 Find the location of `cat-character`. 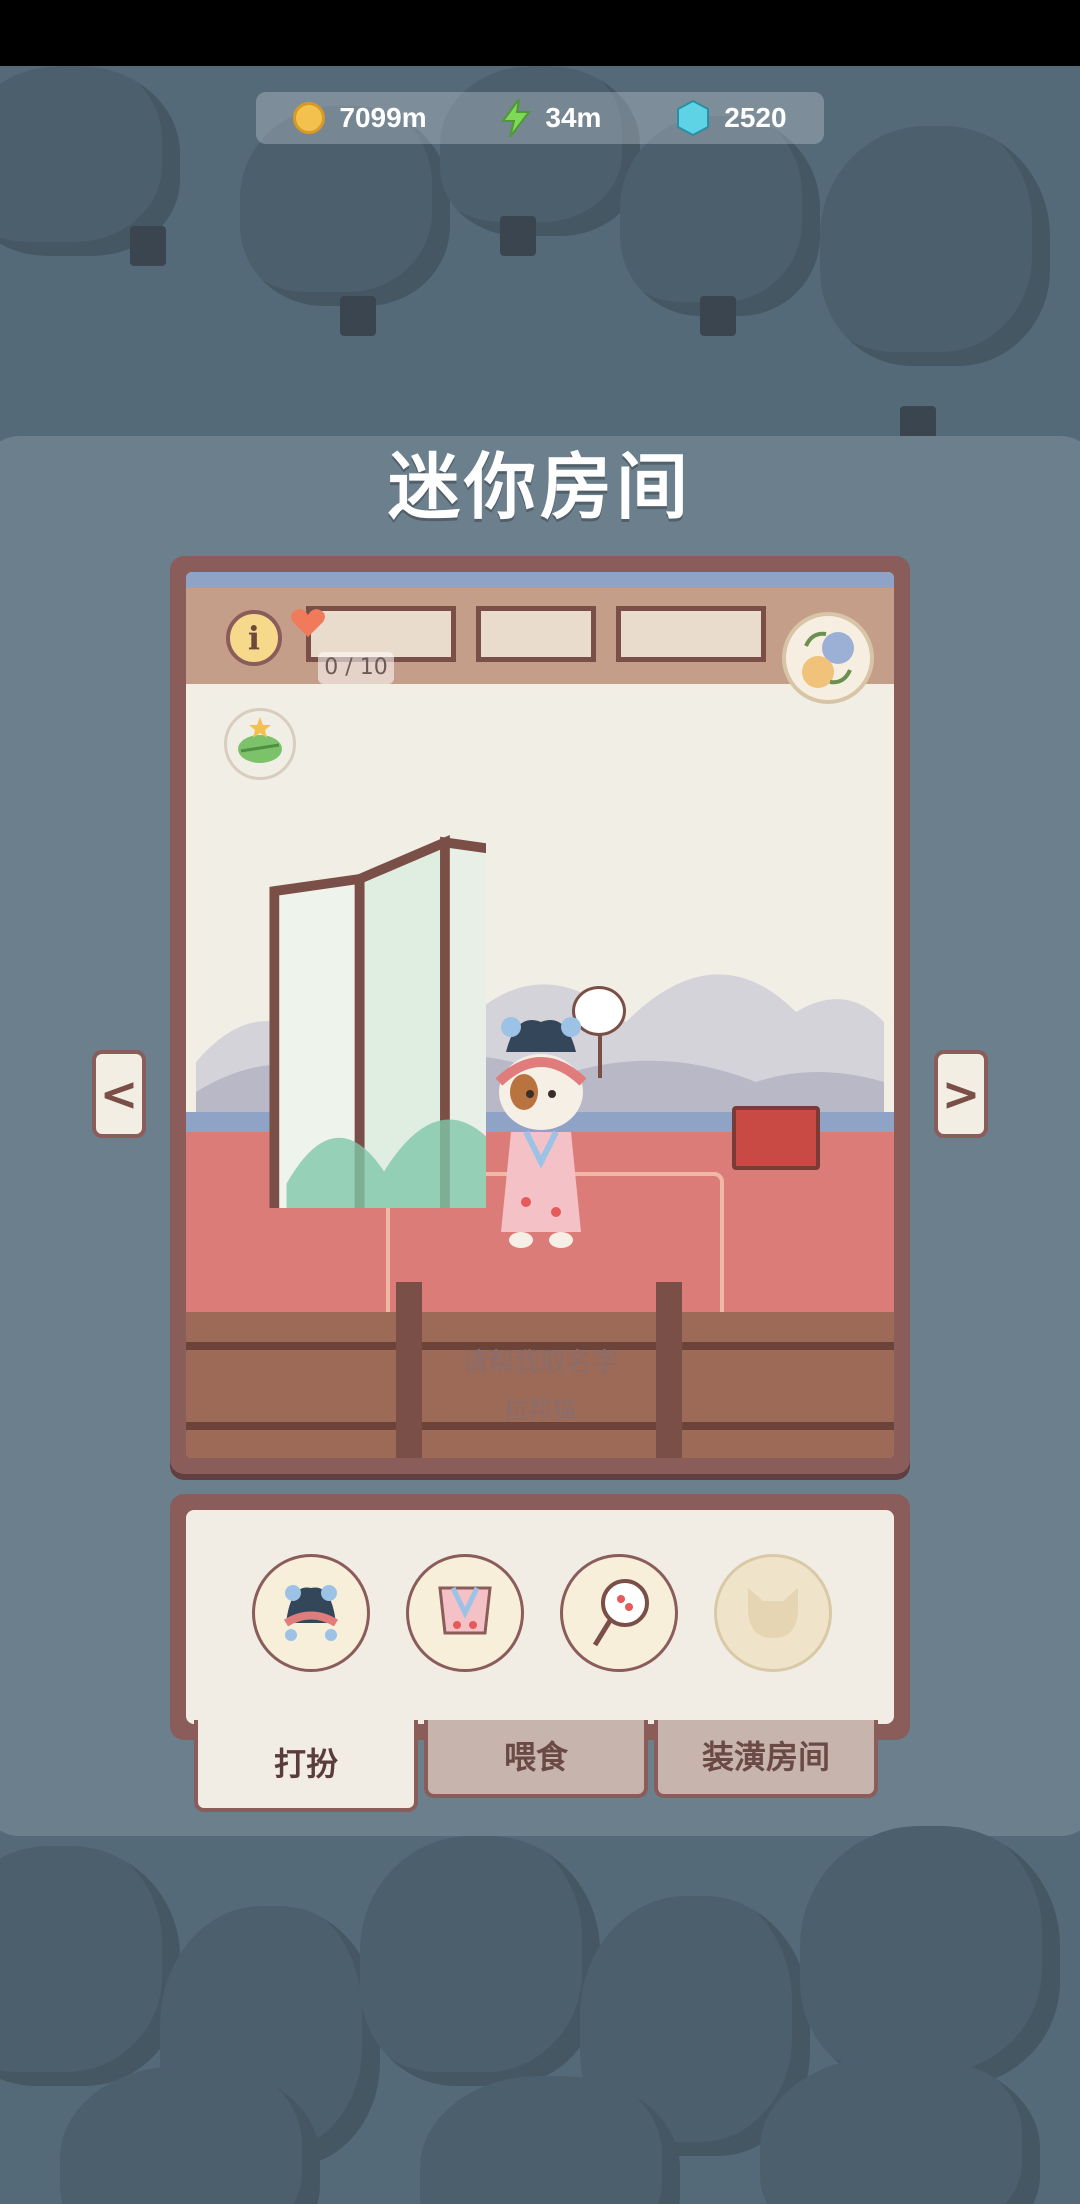

cat-character is located at coordinates (541, 1142).